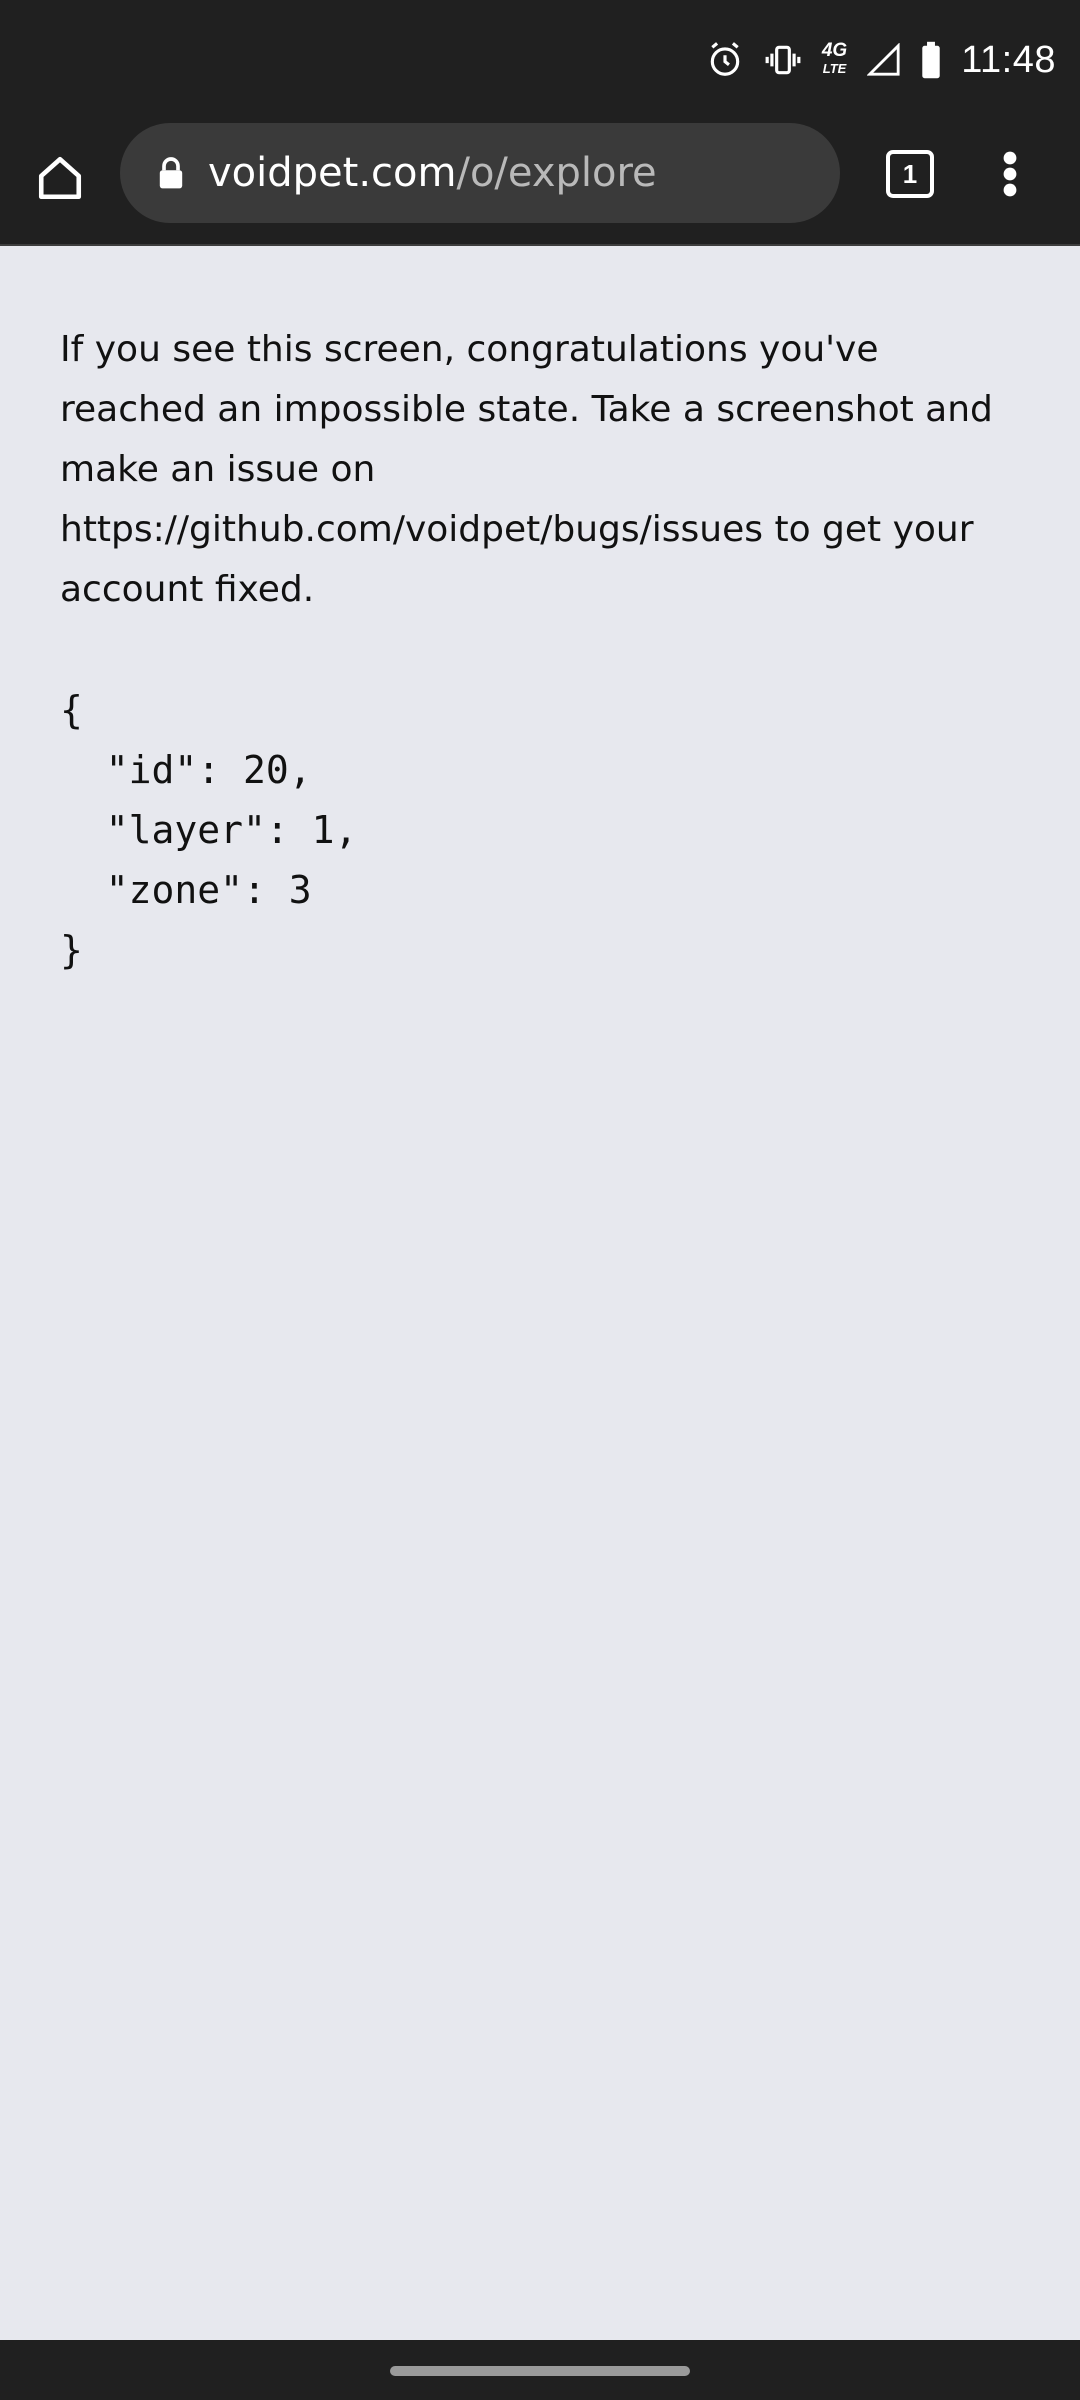 The image size is (1080, 2400). I want to click on url-path: /o/explore, so click(556, 173).